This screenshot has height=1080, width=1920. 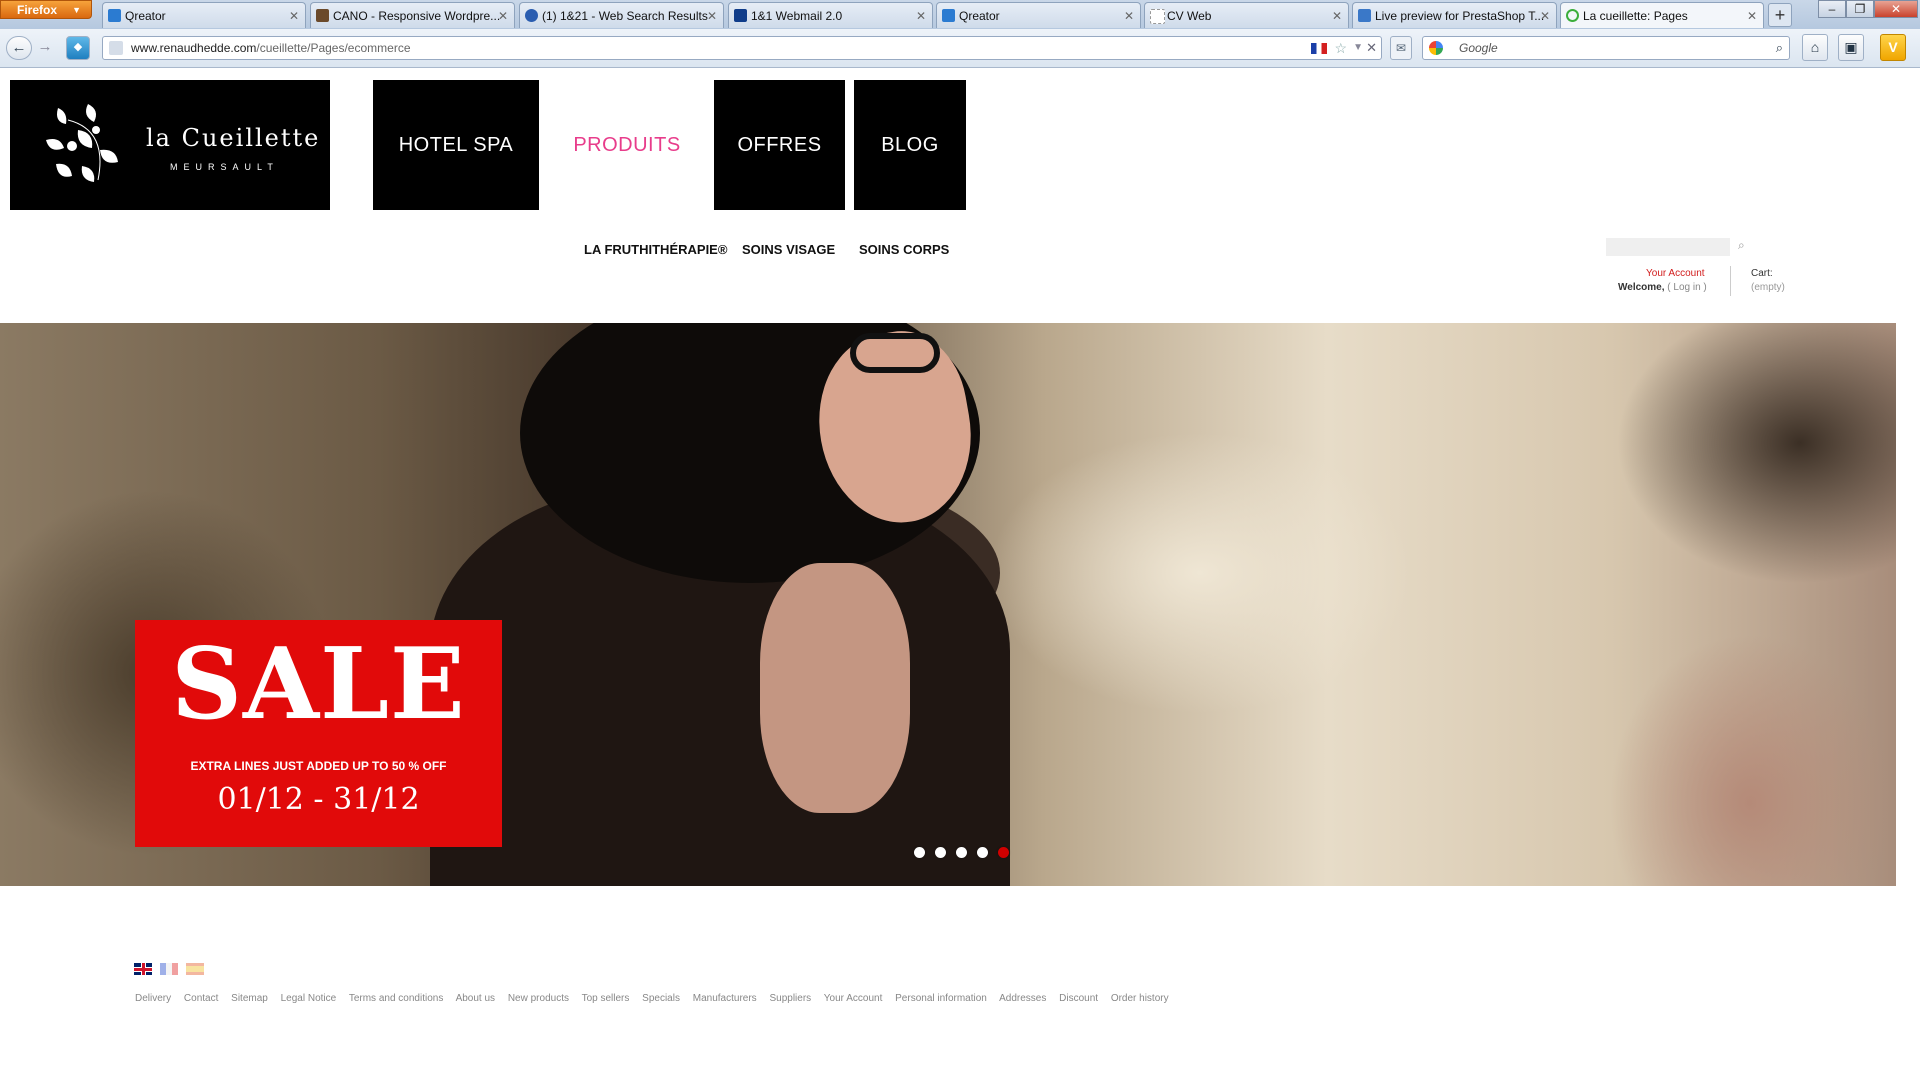 I want to click on footer-link: Discount, so click(x=1078, y=998).